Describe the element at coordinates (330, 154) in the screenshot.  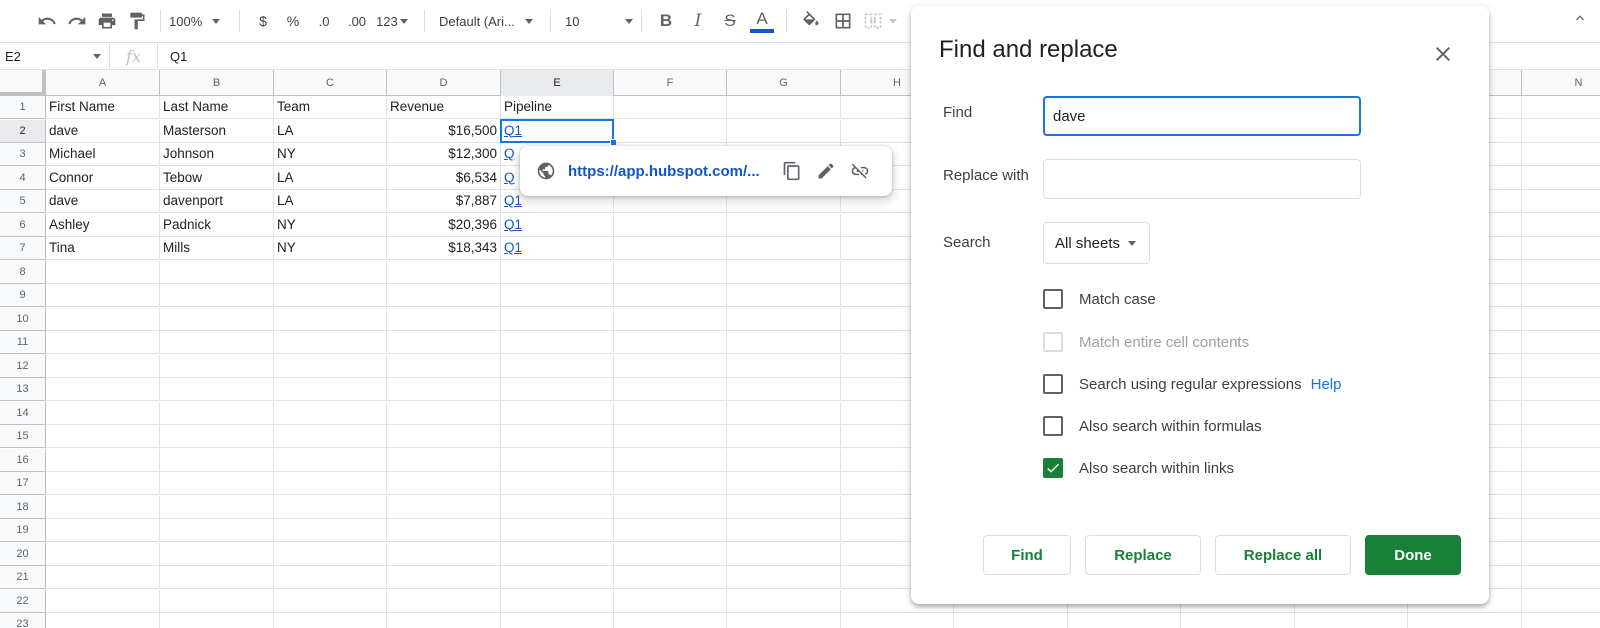
I see `cell-c3: NY` at that location.